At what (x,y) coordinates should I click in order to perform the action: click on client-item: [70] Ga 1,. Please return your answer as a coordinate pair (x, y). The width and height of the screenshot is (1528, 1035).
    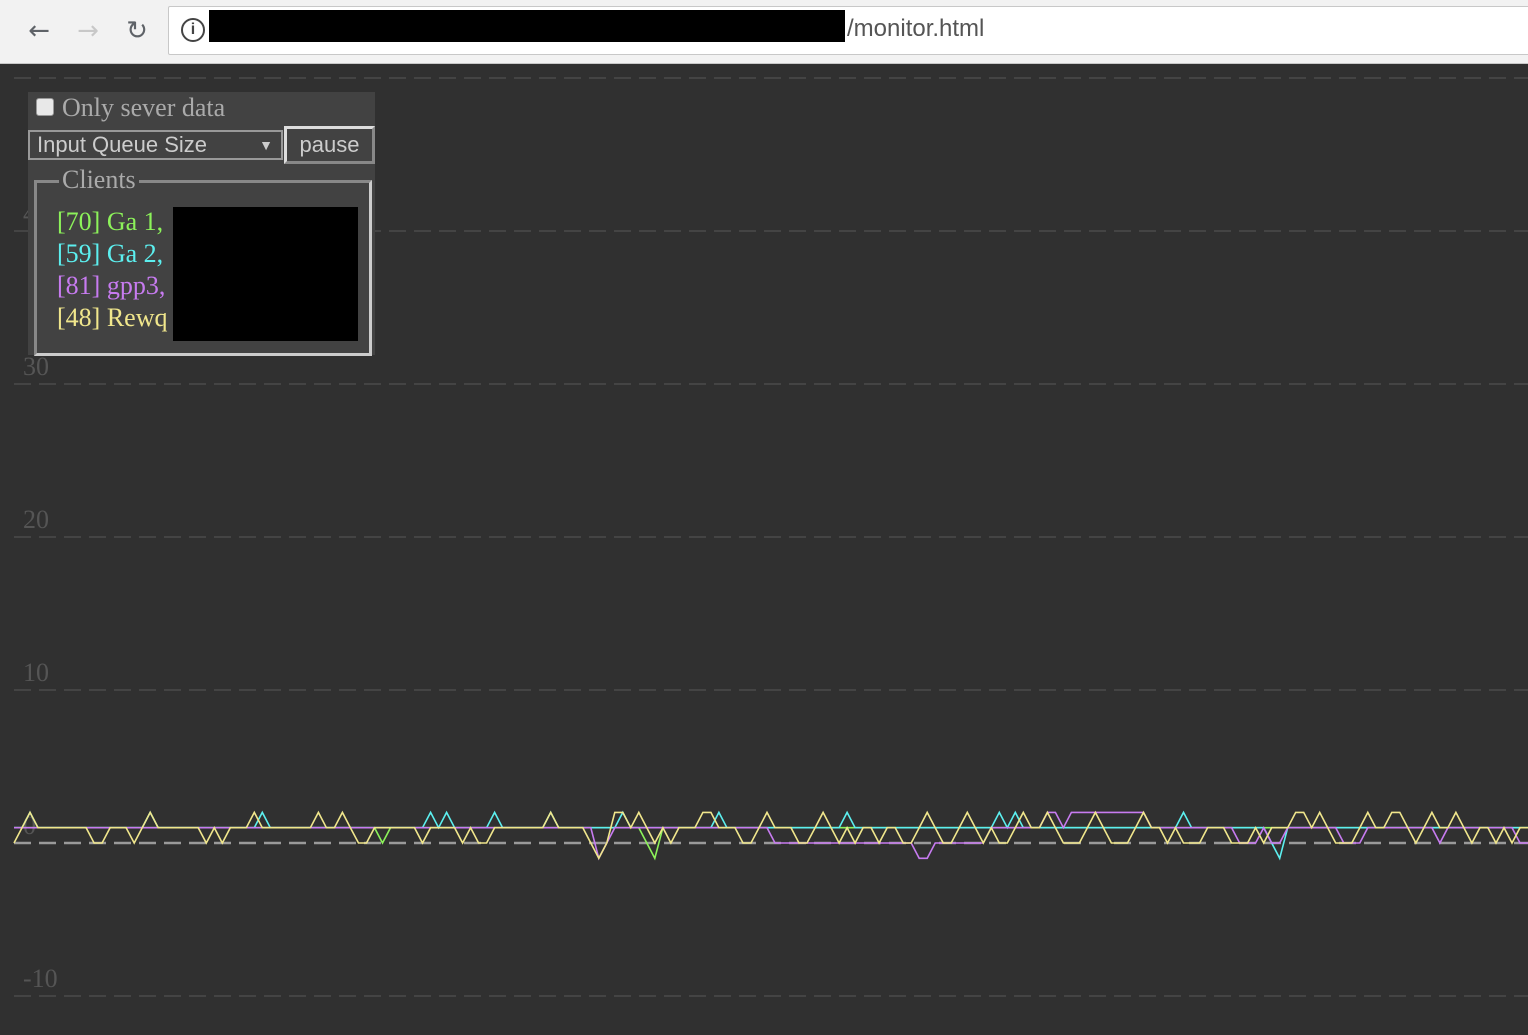
    Looking at the image, I should click on (110, 221).